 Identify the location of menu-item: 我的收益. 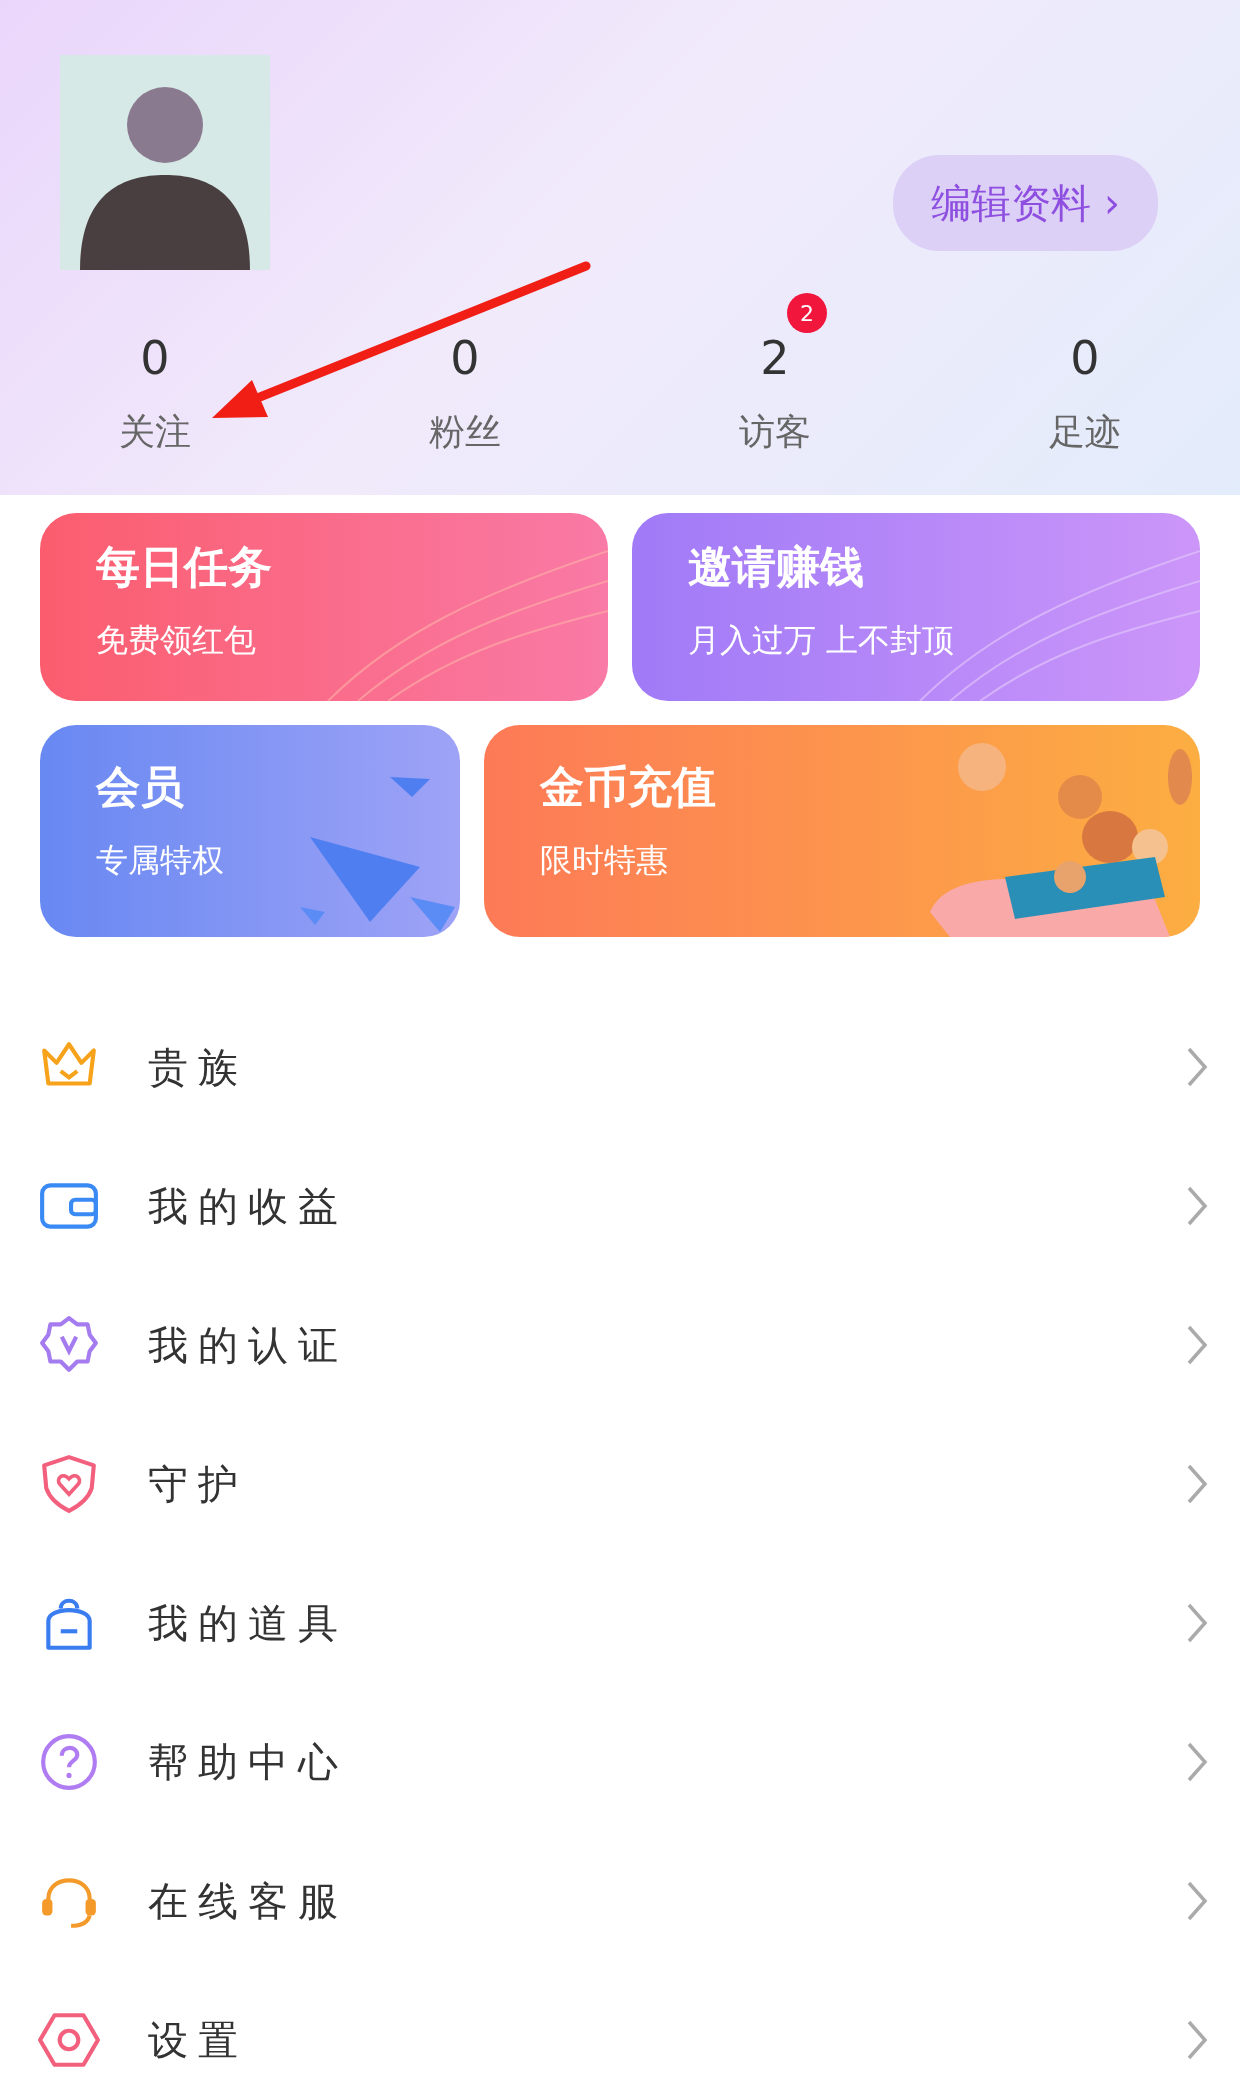
(620, 1205).